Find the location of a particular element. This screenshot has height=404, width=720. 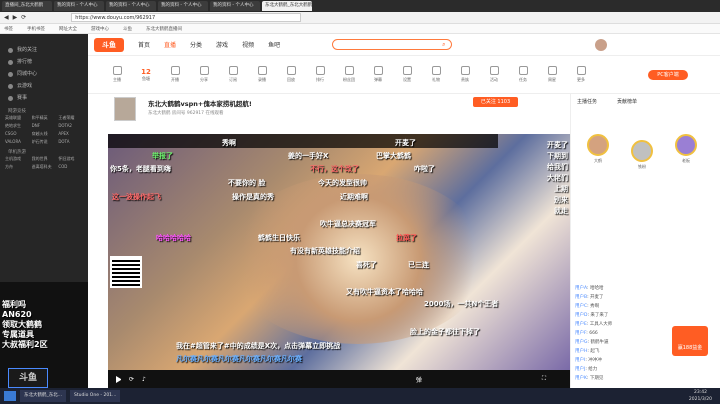

video-right-overlay-text: 开麦了 下期到 给我们 大佬们 上期 别来 就走 is located at coordinates (557, 178).